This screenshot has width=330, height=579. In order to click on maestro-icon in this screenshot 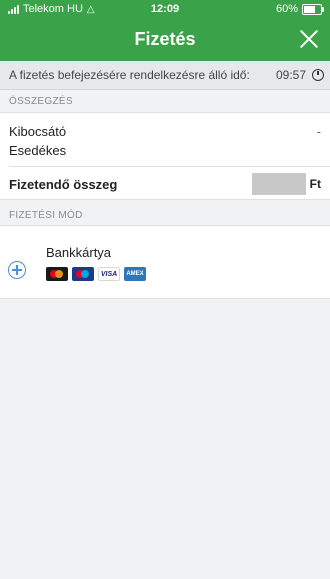, I will do `click(83, 274)`.